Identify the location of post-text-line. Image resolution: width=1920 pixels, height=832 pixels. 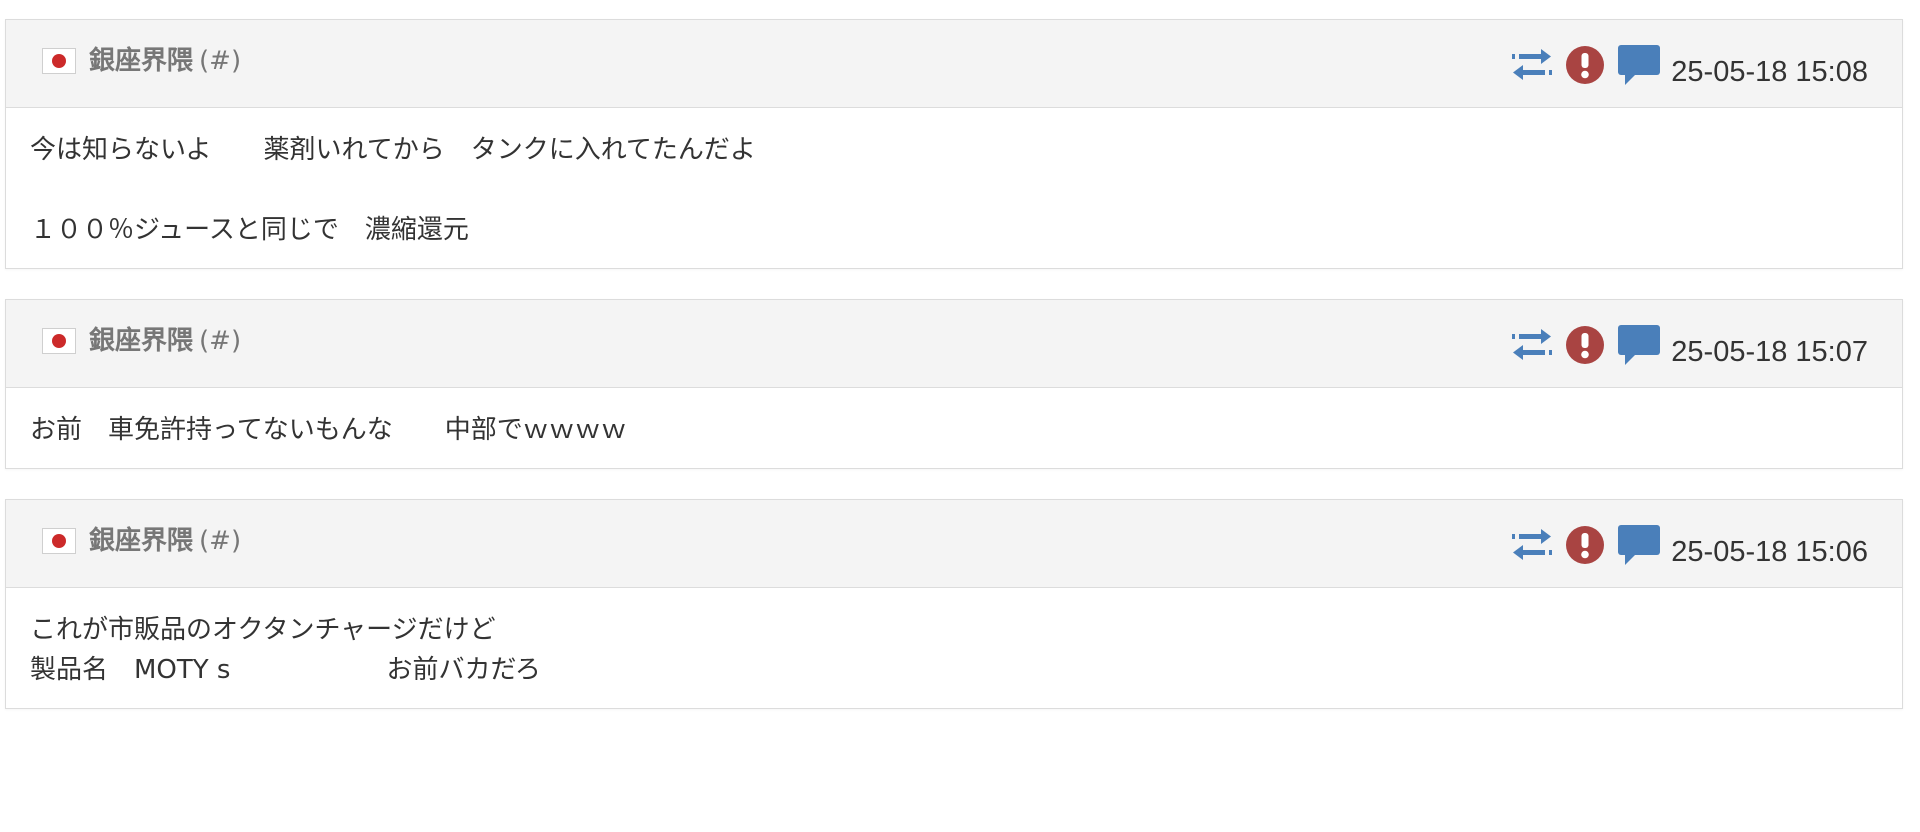
(954, 190).